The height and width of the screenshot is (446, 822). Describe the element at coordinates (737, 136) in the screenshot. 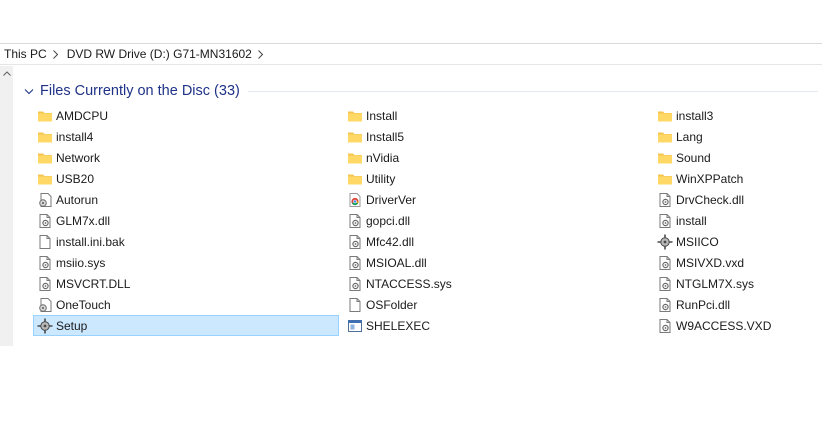

I see `file-item: Lang` at that location.